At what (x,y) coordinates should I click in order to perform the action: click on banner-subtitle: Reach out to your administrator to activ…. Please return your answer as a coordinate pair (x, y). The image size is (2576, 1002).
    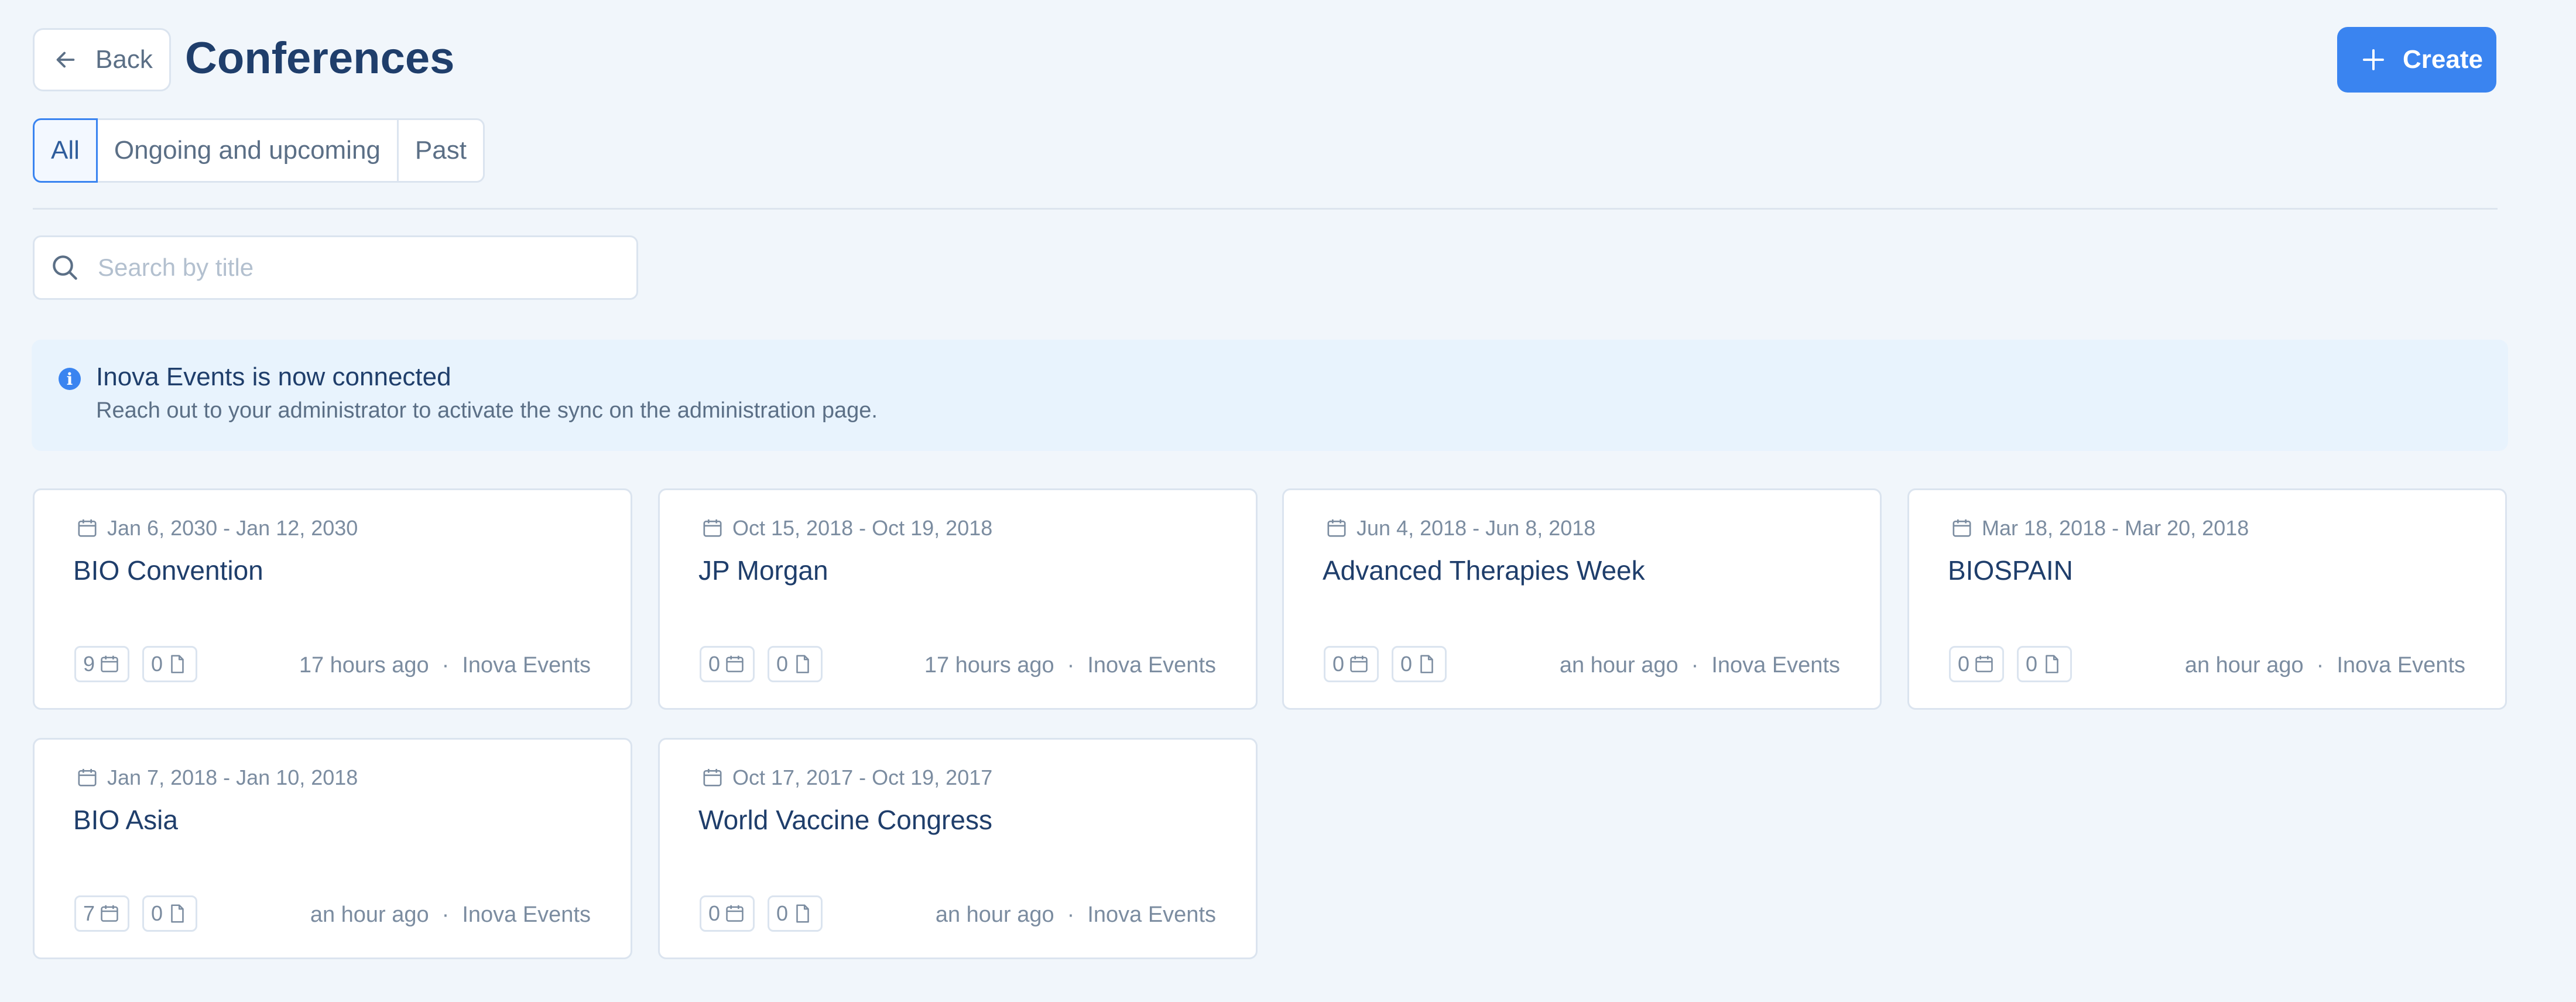
    Looking at the image, I should click on (487, 410).